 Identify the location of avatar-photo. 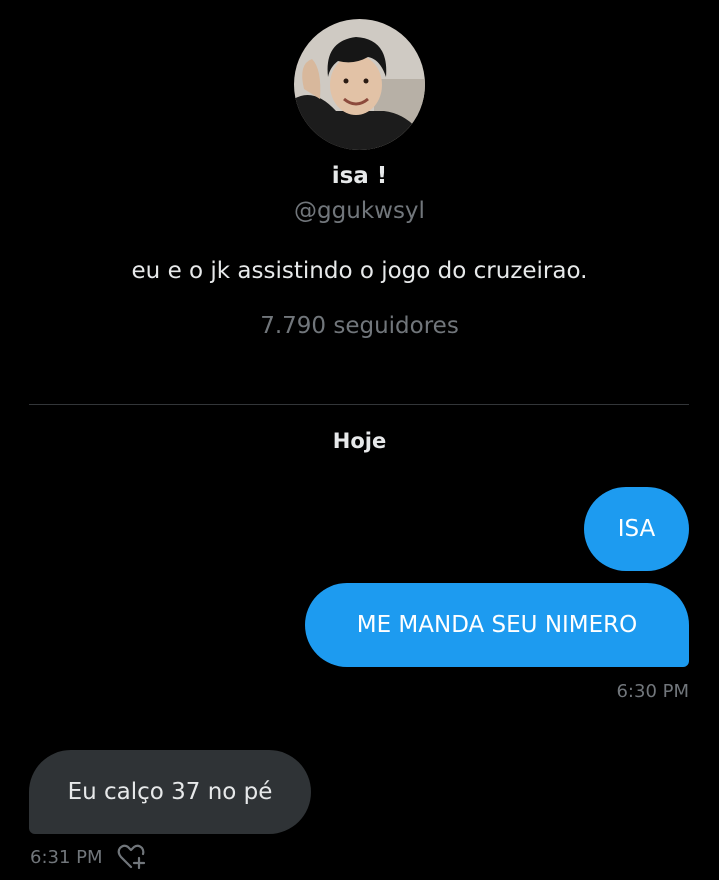
(359, 84).